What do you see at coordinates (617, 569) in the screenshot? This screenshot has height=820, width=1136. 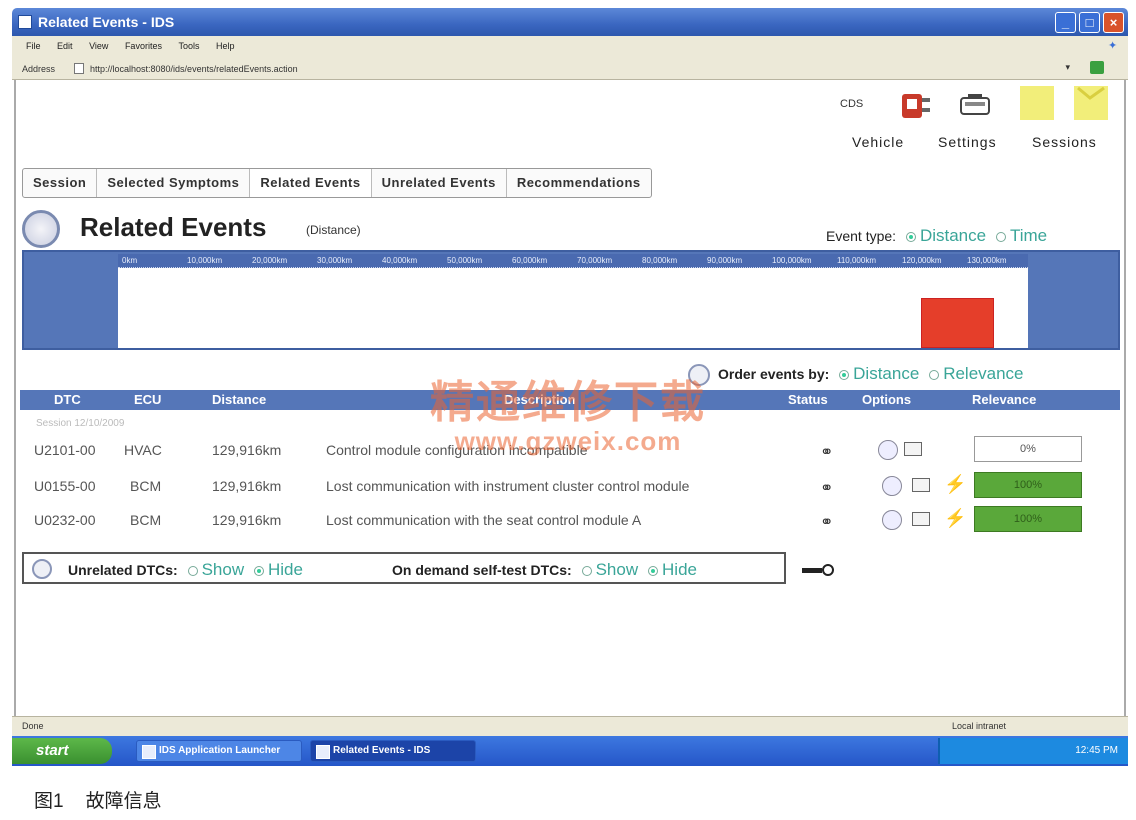 I see `ondemand-show-option: Show` at bounding box center [617, 569].